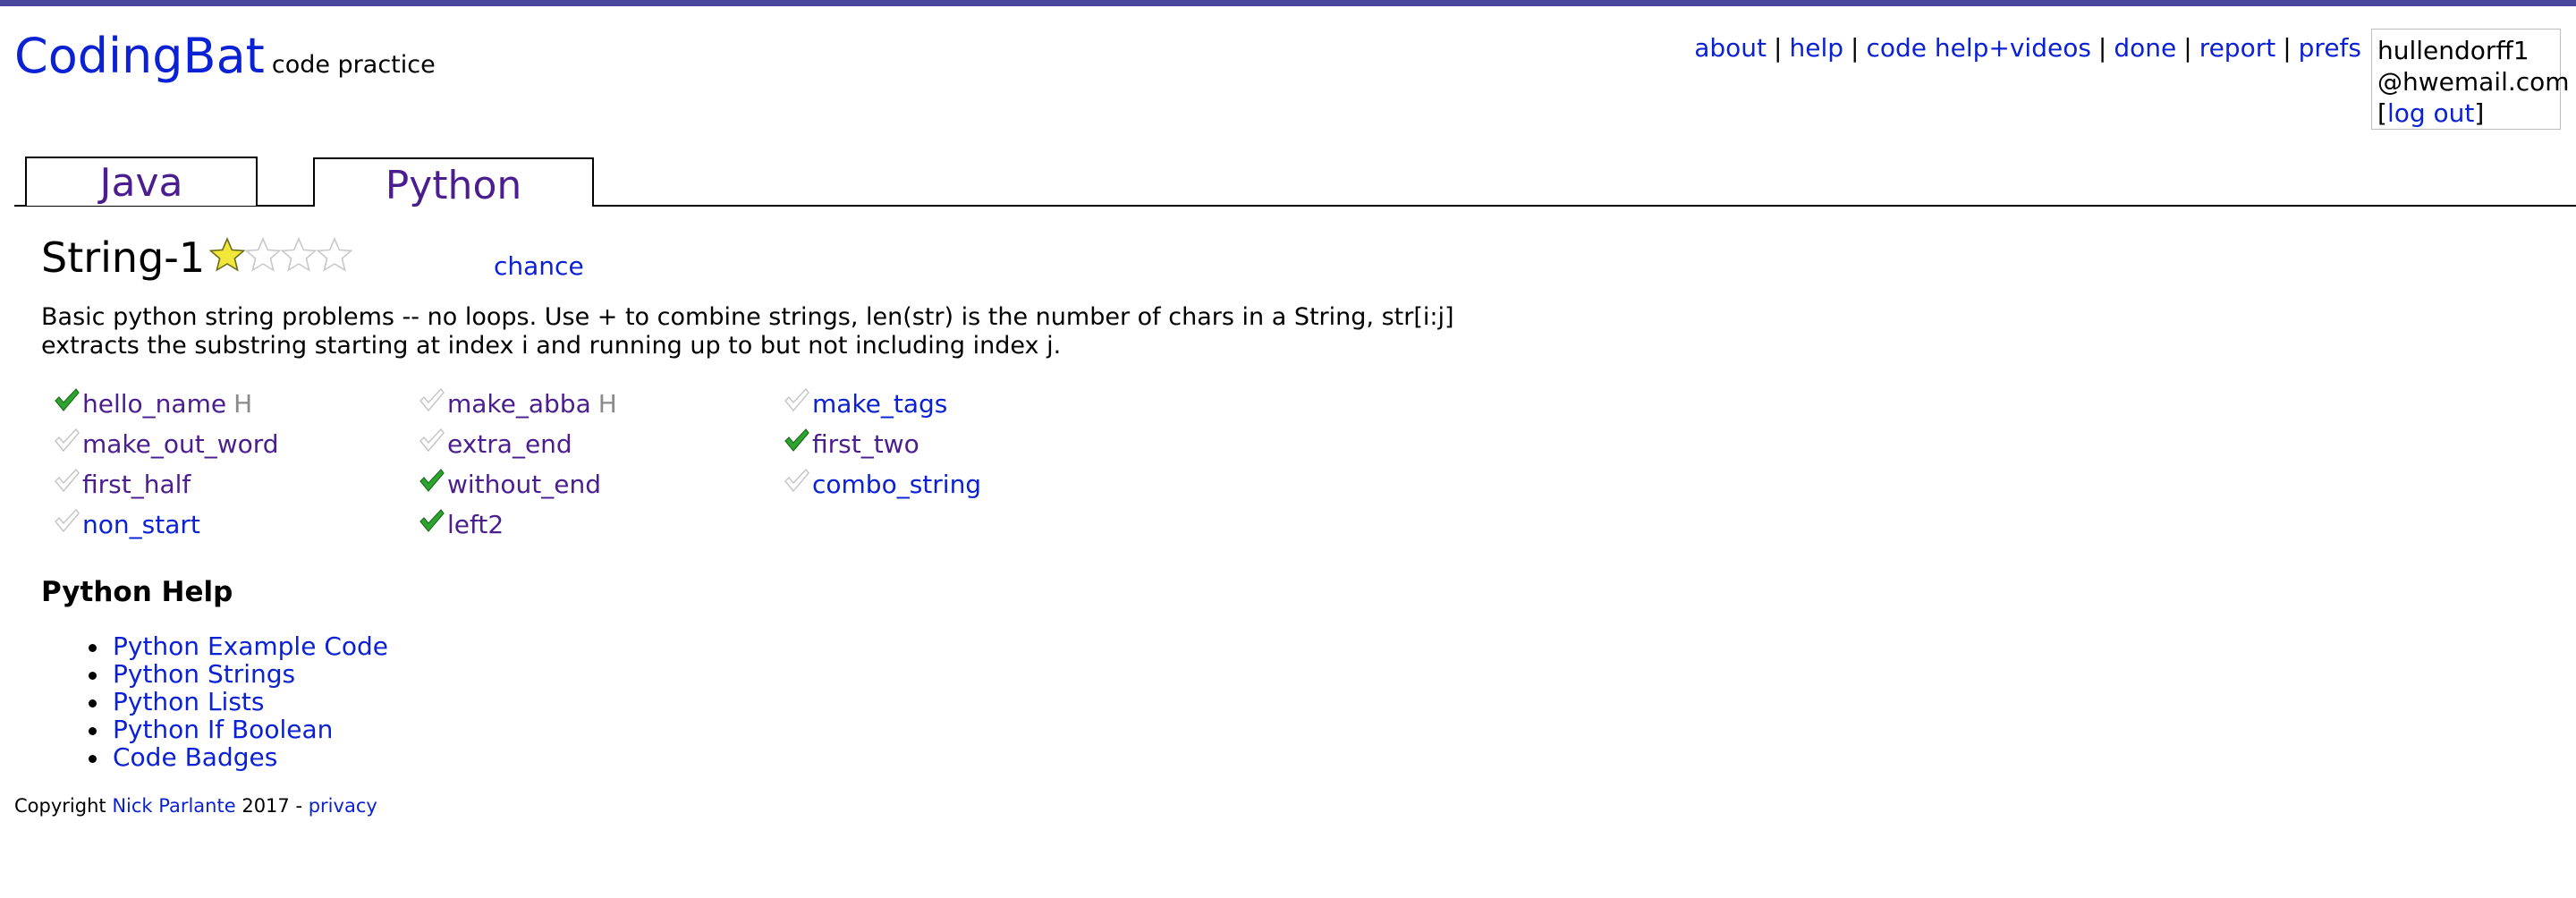  I want to click on tab-python: Python, so click(453, 182).